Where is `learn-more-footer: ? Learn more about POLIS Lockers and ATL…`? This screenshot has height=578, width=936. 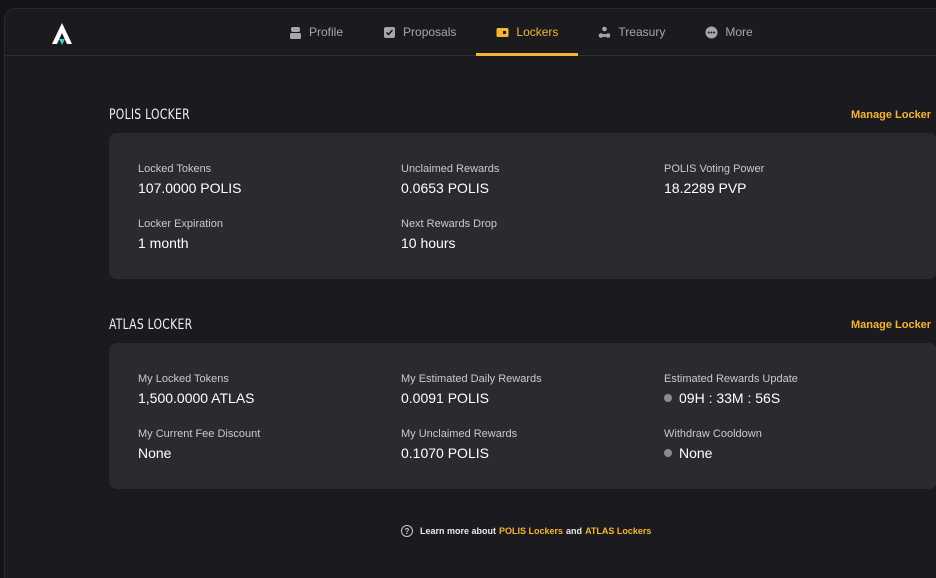
learn-more-footer: ? Learn more about POLIS Lockers and ATL… is located at coordinates (527, 531).